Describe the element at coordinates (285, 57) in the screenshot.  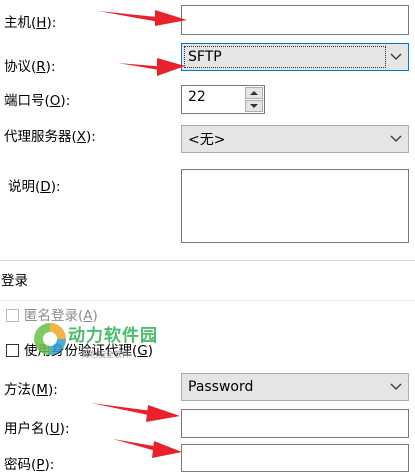
I see `focus-rect` at that location.